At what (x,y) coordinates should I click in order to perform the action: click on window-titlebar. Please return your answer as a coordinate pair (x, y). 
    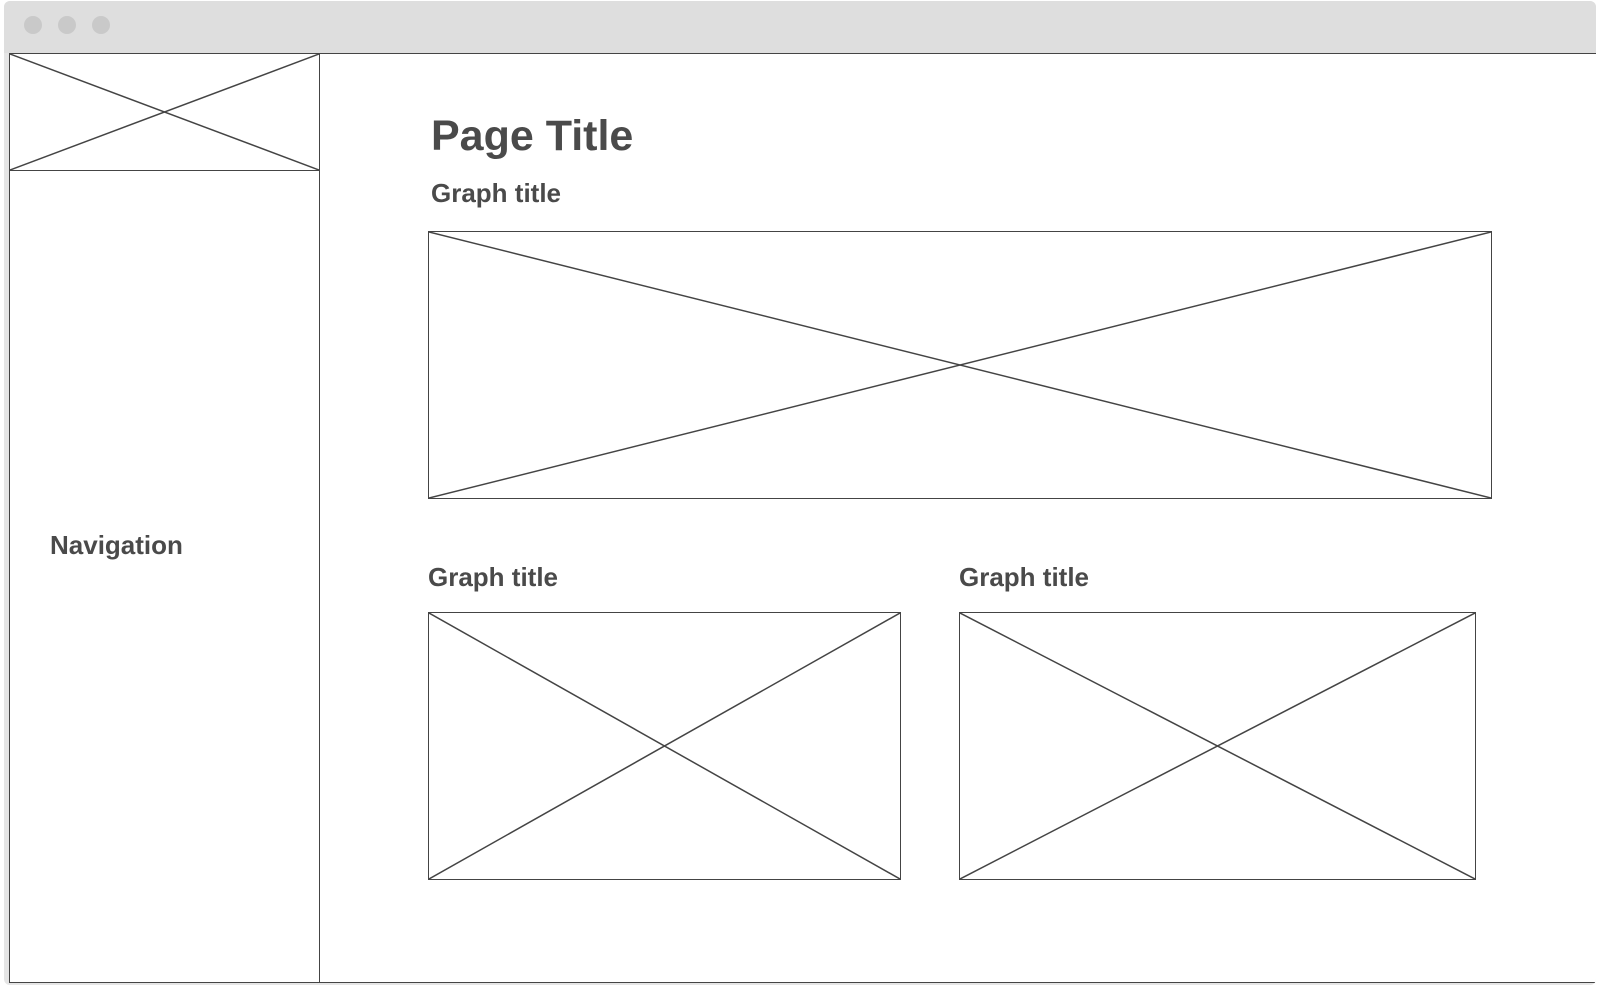
    Looking at the image, I should click on (800, 27).